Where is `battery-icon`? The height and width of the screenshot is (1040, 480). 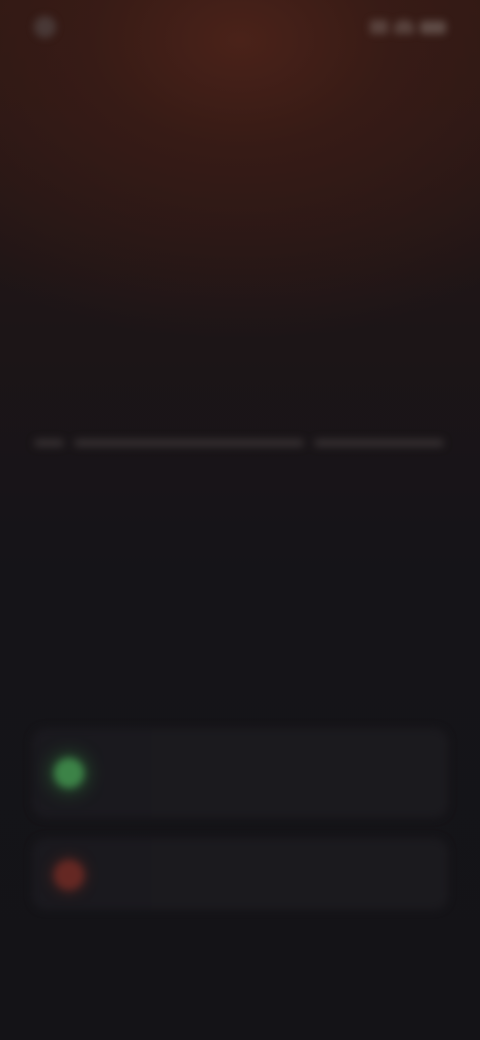 battery-icon is located at coordinates (433, 27).